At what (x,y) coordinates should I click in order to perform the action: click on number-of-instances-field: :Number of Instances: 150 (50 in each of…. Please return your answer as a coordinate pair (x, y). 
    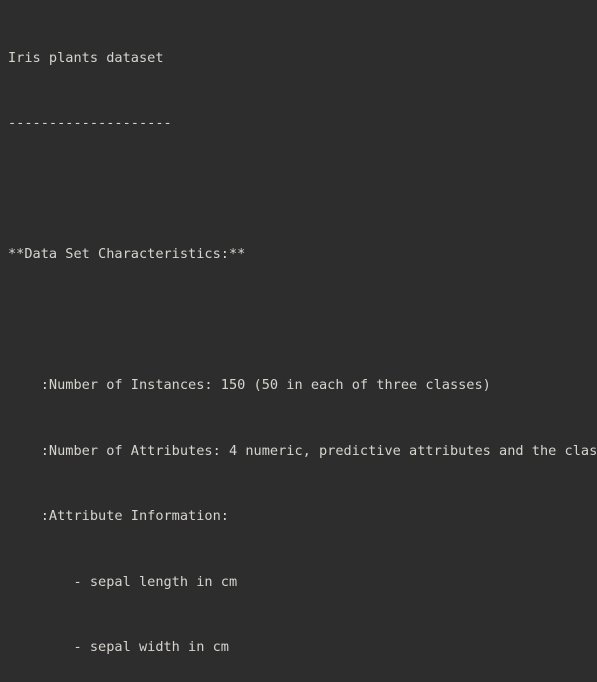
    Looking at the image, I should click on (249, 385).